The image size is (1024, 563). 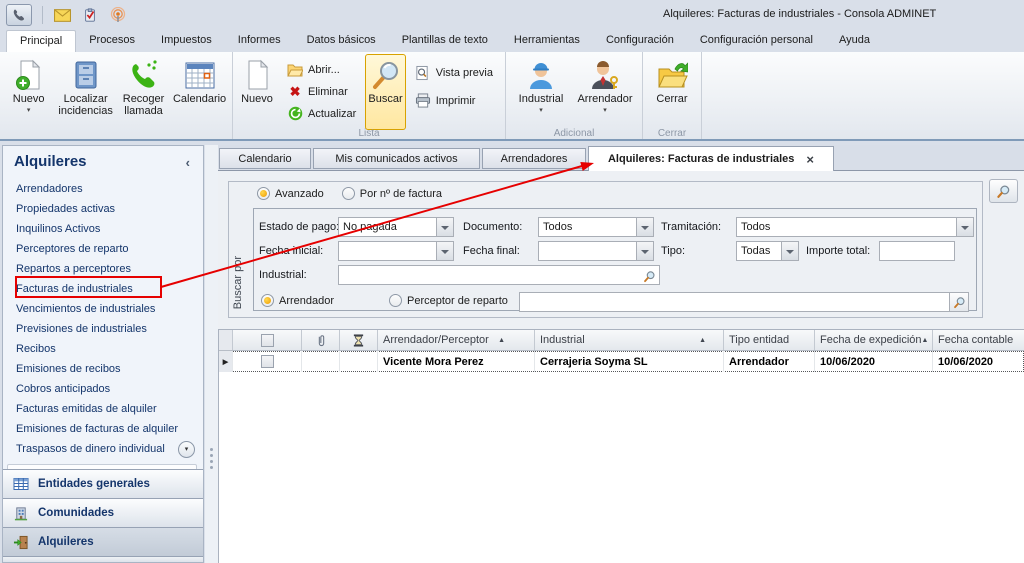 I want to click on section-entidades-generales: Entidades generales, so click(x=103, y=483).